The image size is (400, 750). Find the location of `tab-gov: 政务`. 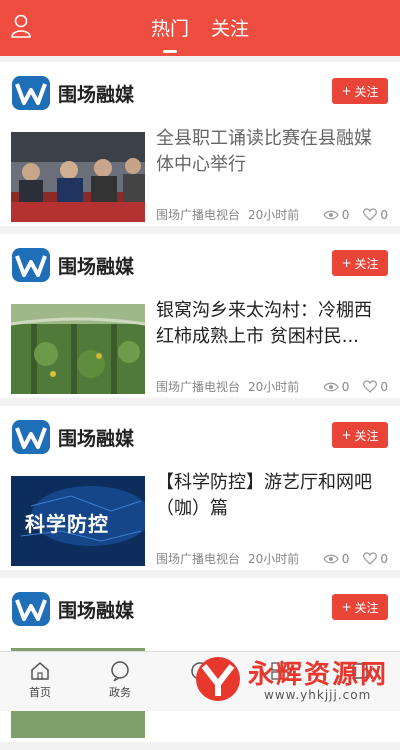

tab-gov: 政务 is located at coordinates (120, 681).